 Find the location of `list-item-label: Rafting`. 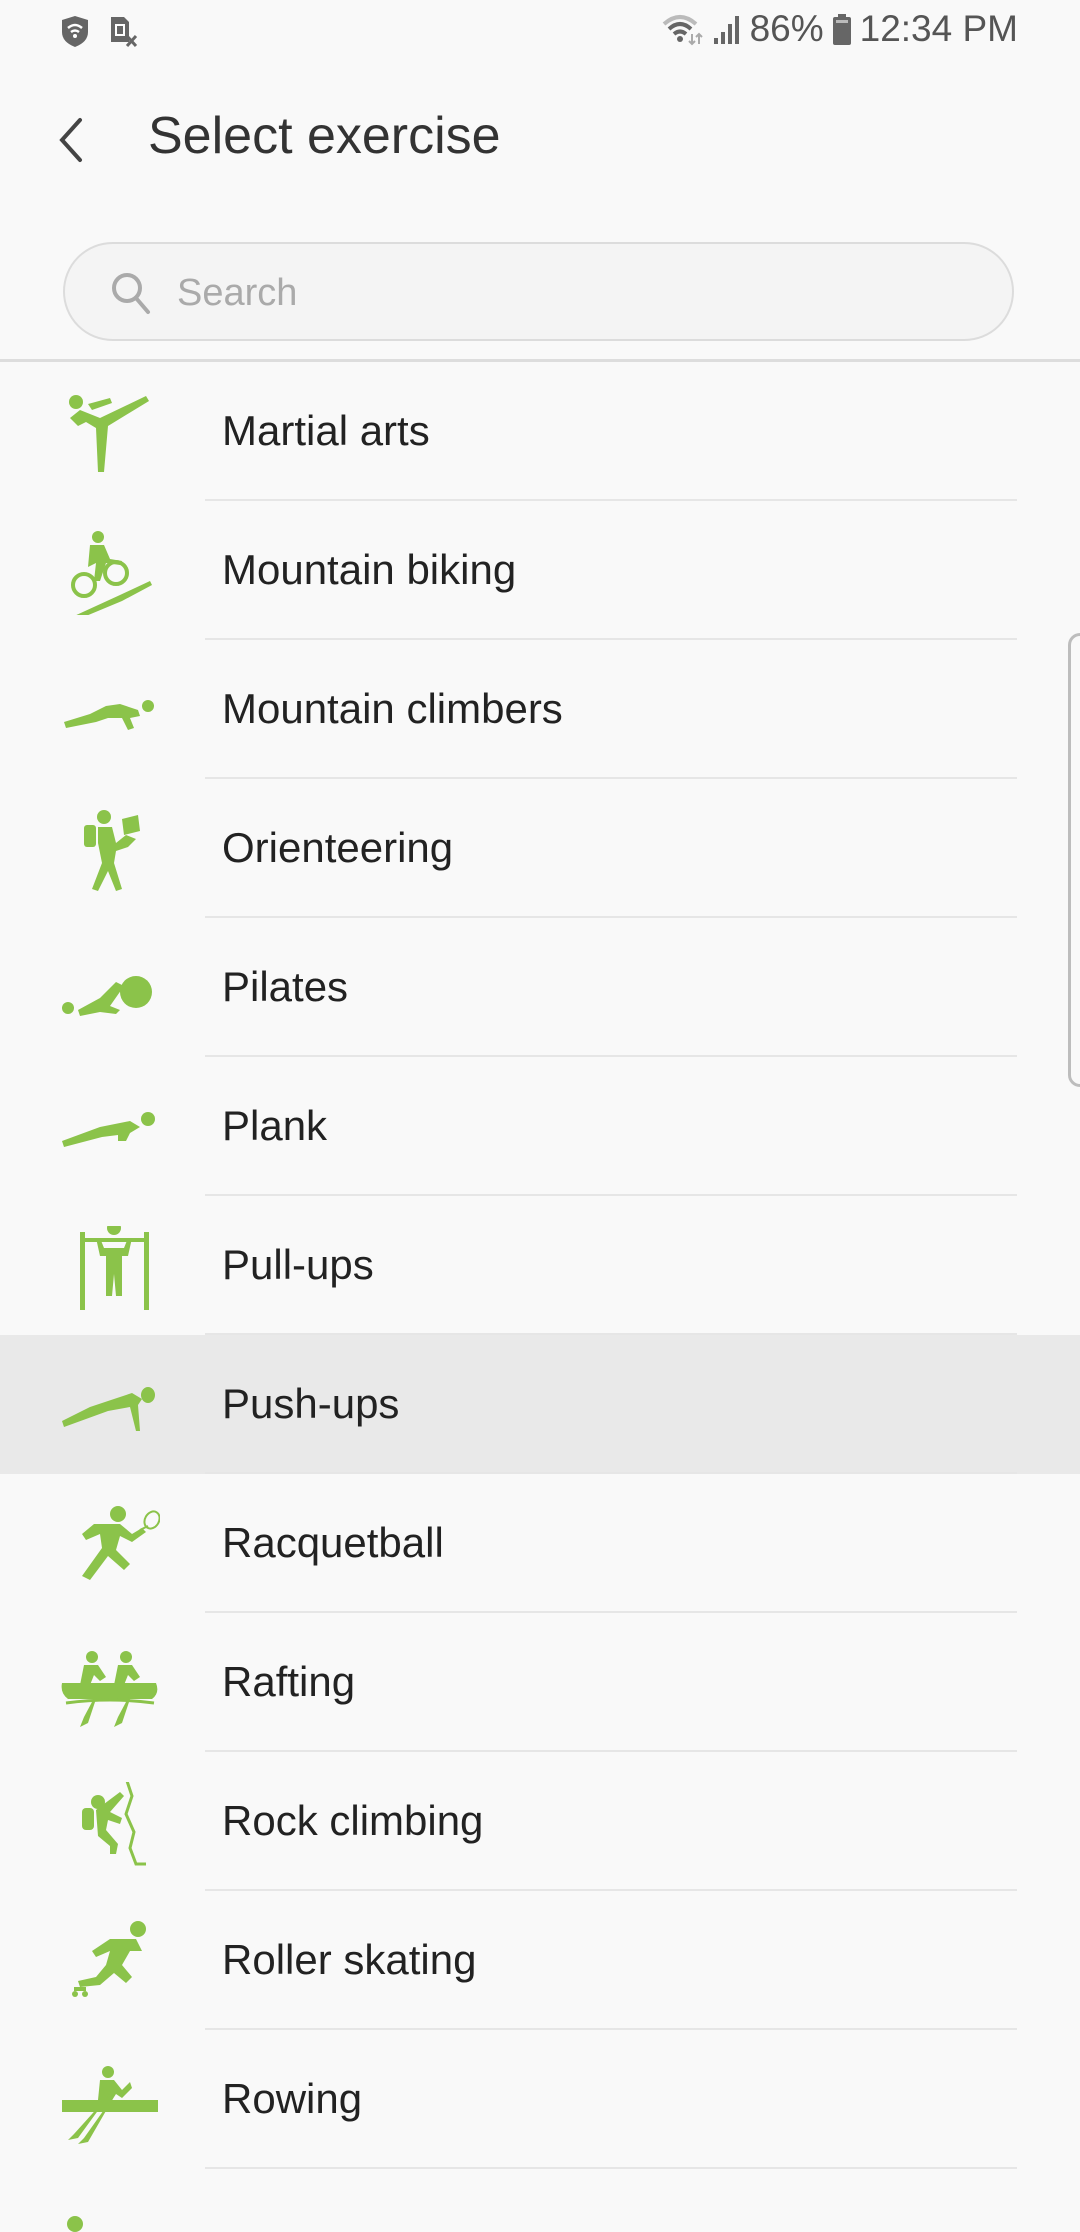

list-item-label: Rafting is located at coordinates (289, 1681).